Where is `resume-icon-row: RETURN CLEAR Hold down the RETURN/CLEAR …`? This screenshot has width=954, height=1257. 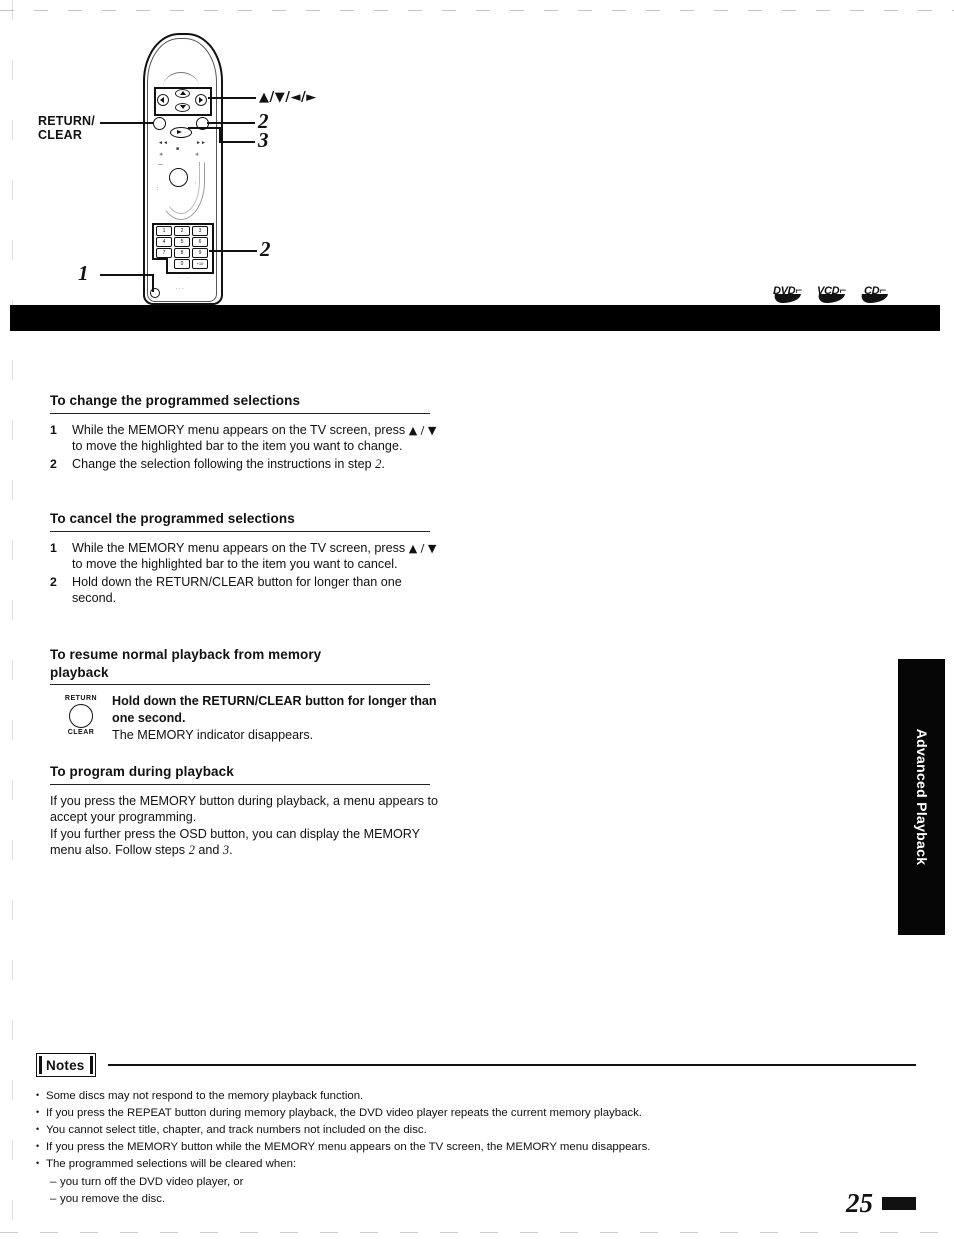 resume-icon-row: RETURN CLEAR Hold down the RETURN/CLEAR … is located at coordinates (246, 718).